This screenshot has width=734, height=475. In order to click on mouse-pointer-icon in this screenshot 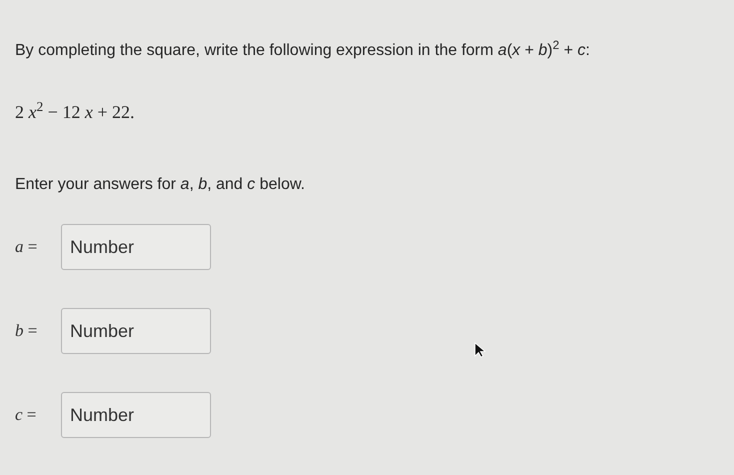, I will do `click(480, 350)`.